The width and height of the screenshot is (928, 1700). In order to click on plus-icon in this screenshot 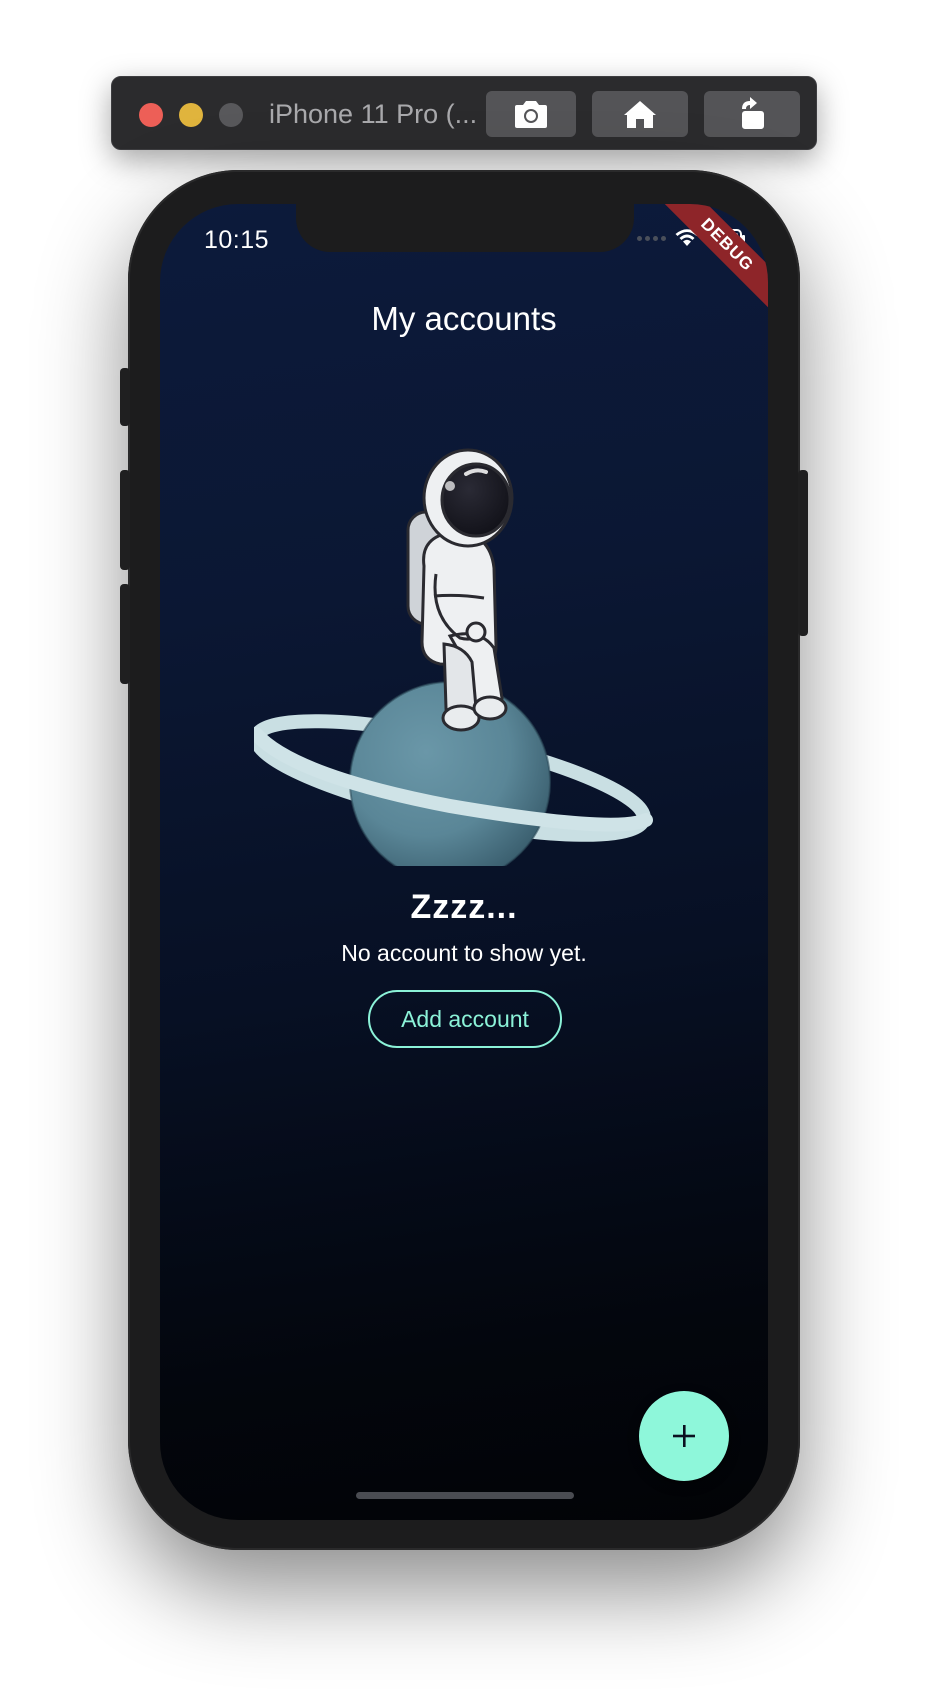, I will do `click(684, 1436)`.